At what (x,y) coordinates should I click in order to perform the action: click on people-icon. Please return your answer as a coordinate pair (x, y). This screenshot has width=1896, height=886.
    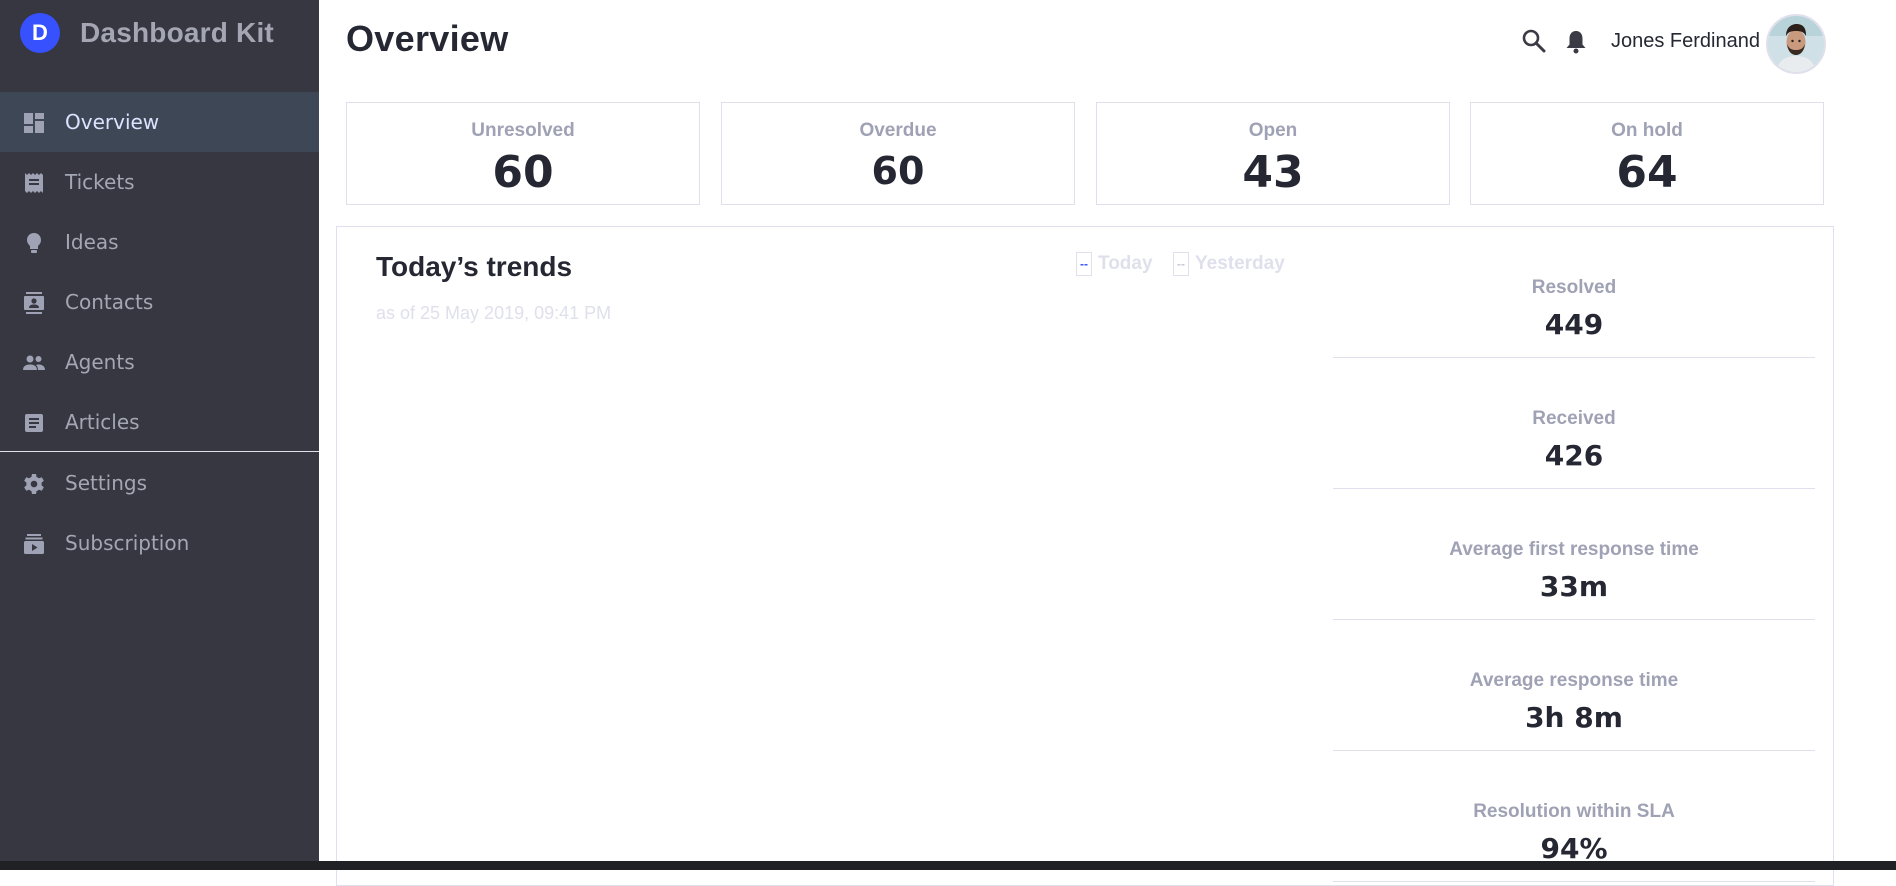
    Looking at the image, I should click on (34, 363).